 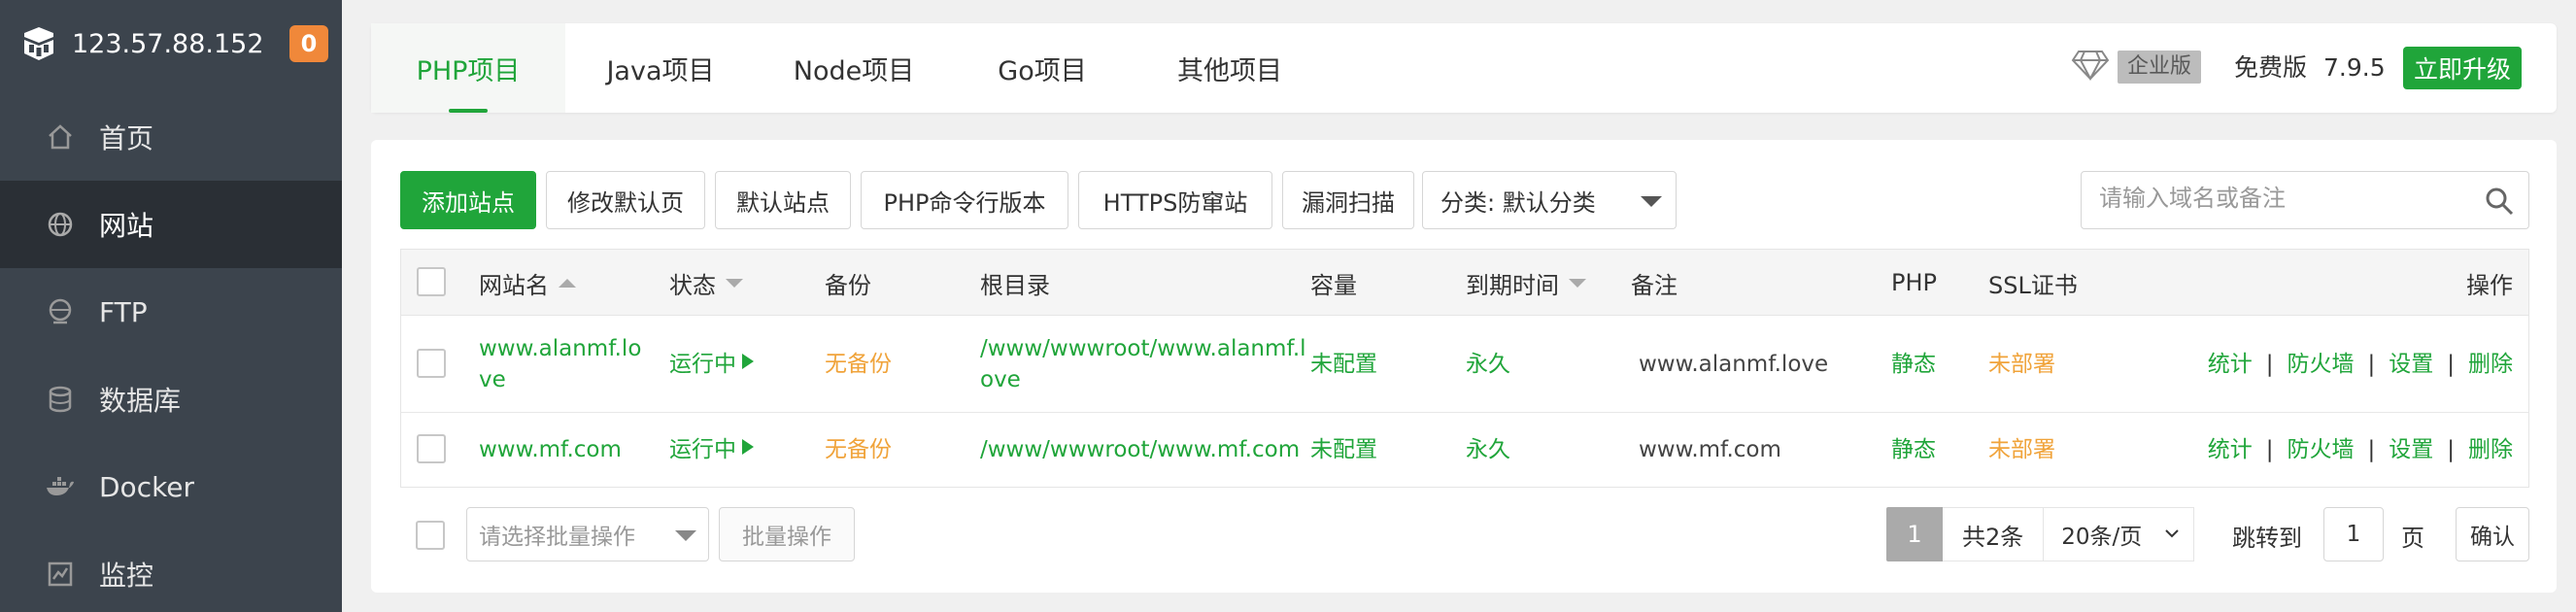 What do you see at coordinates (587, 534) in the screenshot?
I see `batch-operation-select: 请选择批量操作` at bounding box center [587, 534].